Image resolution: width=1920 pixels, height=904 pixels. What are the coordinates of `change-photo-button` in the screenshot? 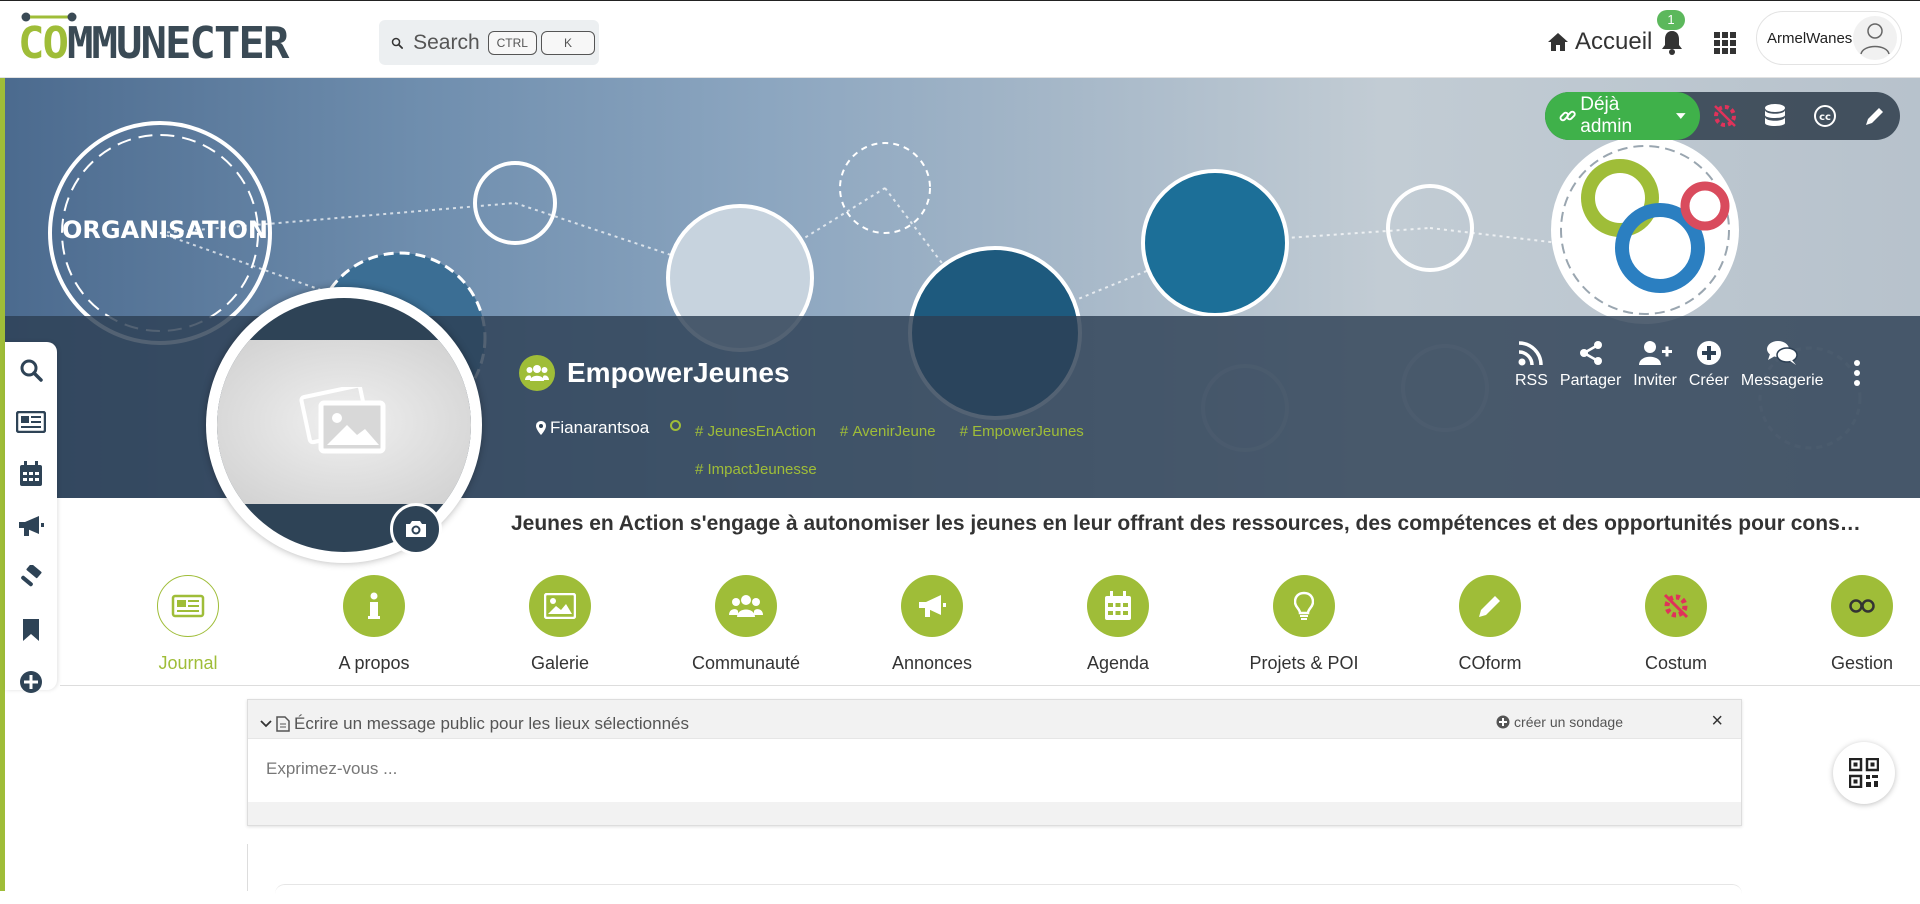 It's located at (416, 529).